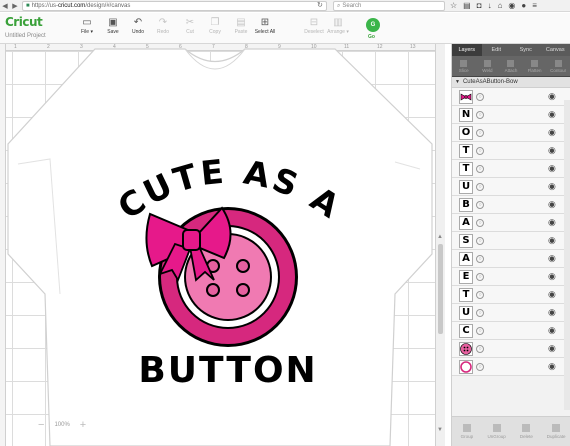  What do you see at coordinates (490, 5) in the screenshot?
I see `download-icon: ↓` at bounding box center [490, 5].